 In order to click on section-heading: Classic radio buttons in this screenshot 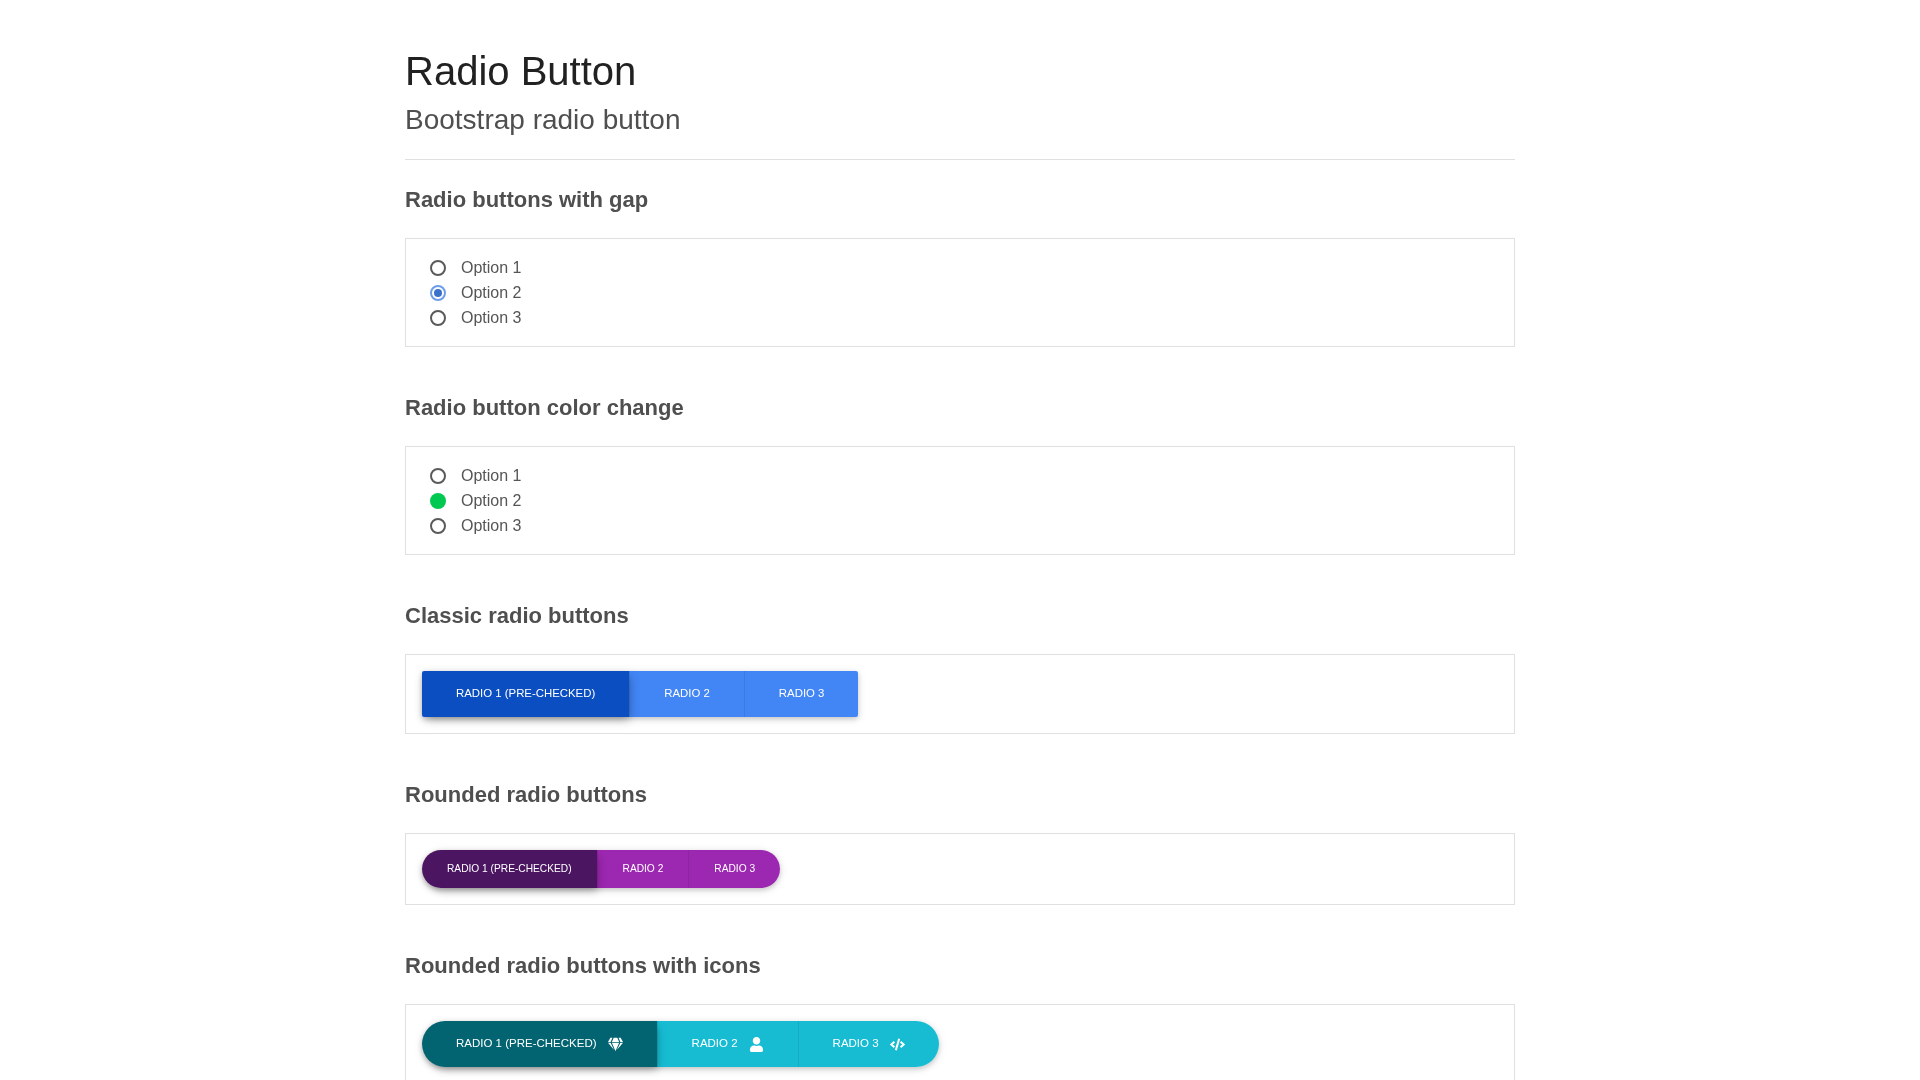, I will do `click(517, 616)`.